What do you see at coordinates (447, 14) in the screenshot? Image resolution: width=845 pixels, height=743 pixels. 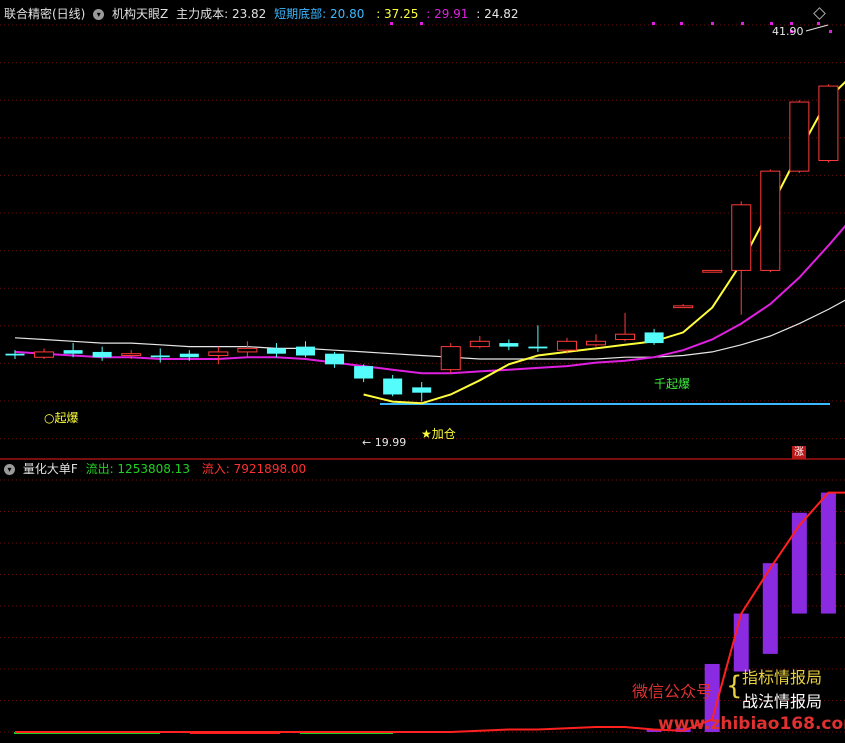 I see `value-4: : 29.91` at bounding box center [447, 14].